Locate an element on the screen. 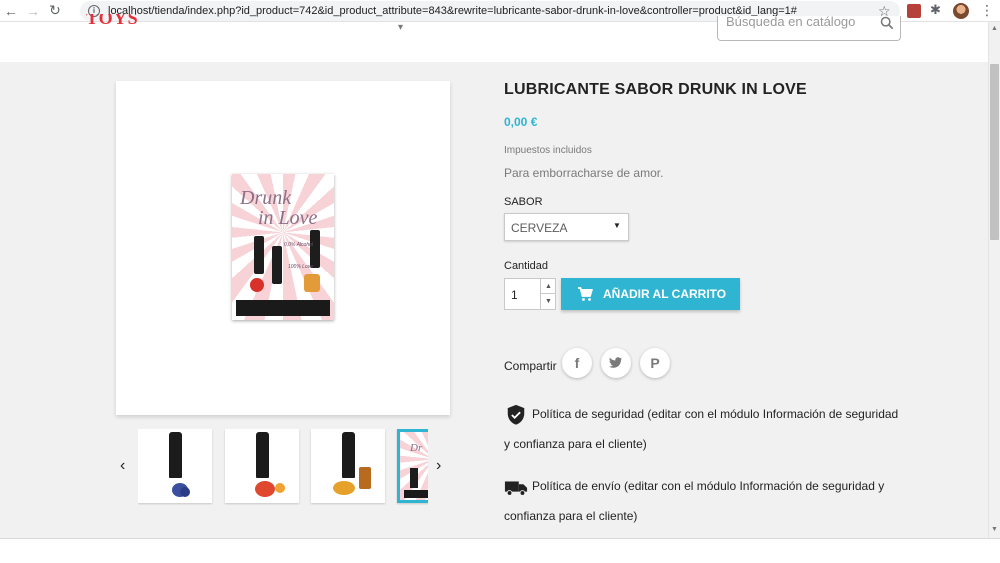 Image resolution: width=1000 pixels, height=563 pixels. quantity-input: 1 is located at coordinates (514, 295).